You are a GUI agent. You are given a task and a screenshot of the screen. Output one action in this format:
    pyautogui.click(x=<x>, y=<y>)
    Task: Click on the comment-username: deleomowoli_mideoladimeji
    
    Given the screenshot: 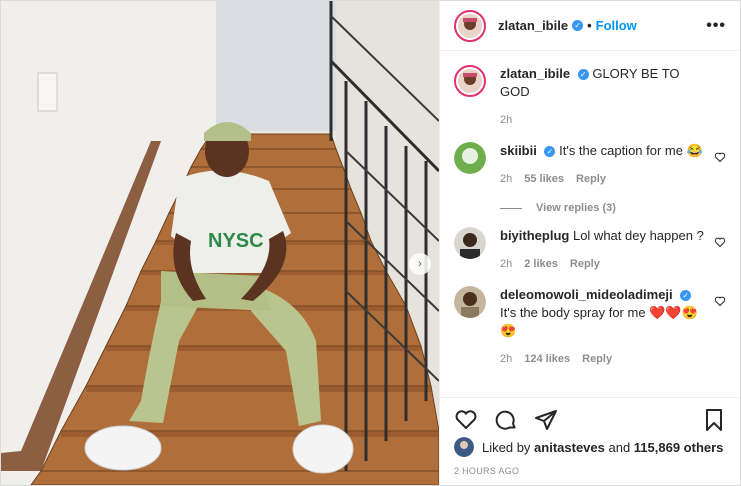 What is the action you would take?
    pyautogui.click(x=586, y=294)
    